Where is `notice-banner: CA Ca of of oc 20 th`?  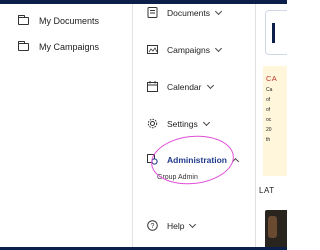 notice-banner: CA Ca of of oc 20 th is located at coordinates (275, 121).